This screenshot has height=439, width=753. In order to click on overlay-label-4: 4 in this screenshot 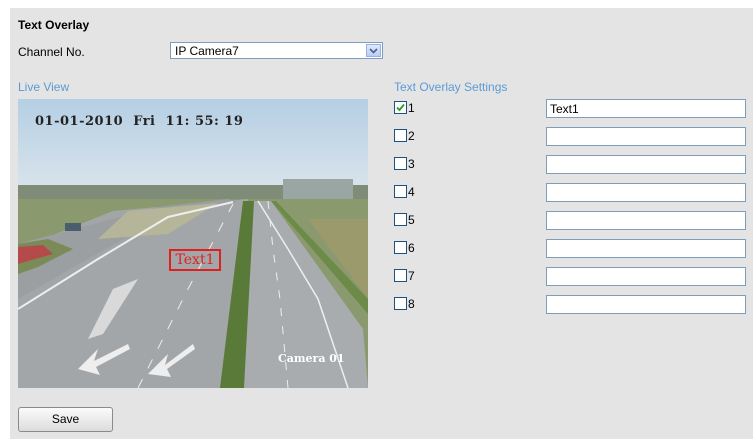, I will do `click(411, 192)`.